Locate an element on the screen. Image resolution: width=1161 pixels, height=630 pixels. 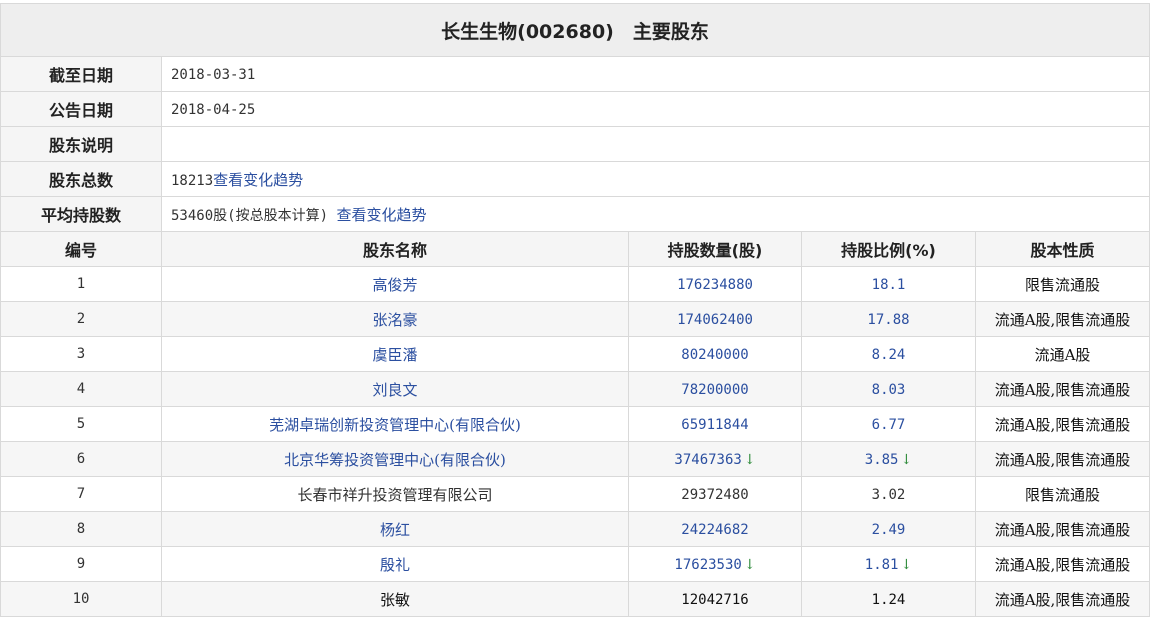
shareholder-name-cell: 高俊芳 is located at coordinates (395, 284).